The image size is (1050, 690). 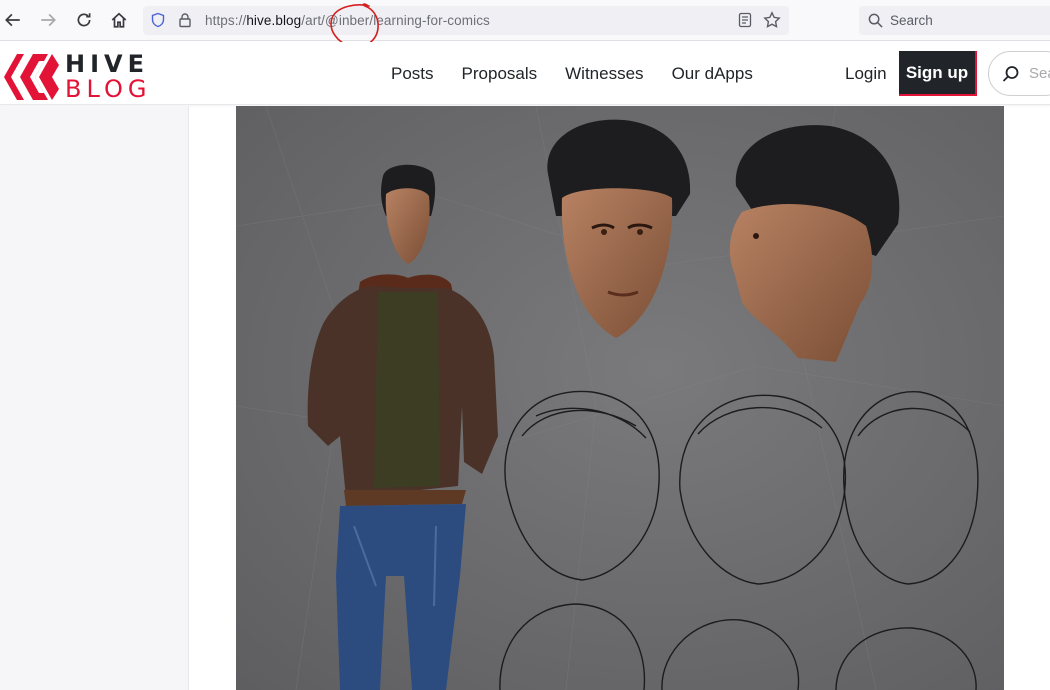 I want to click on hive-logo: HIVE BLOG, so click(x=77, y=76).